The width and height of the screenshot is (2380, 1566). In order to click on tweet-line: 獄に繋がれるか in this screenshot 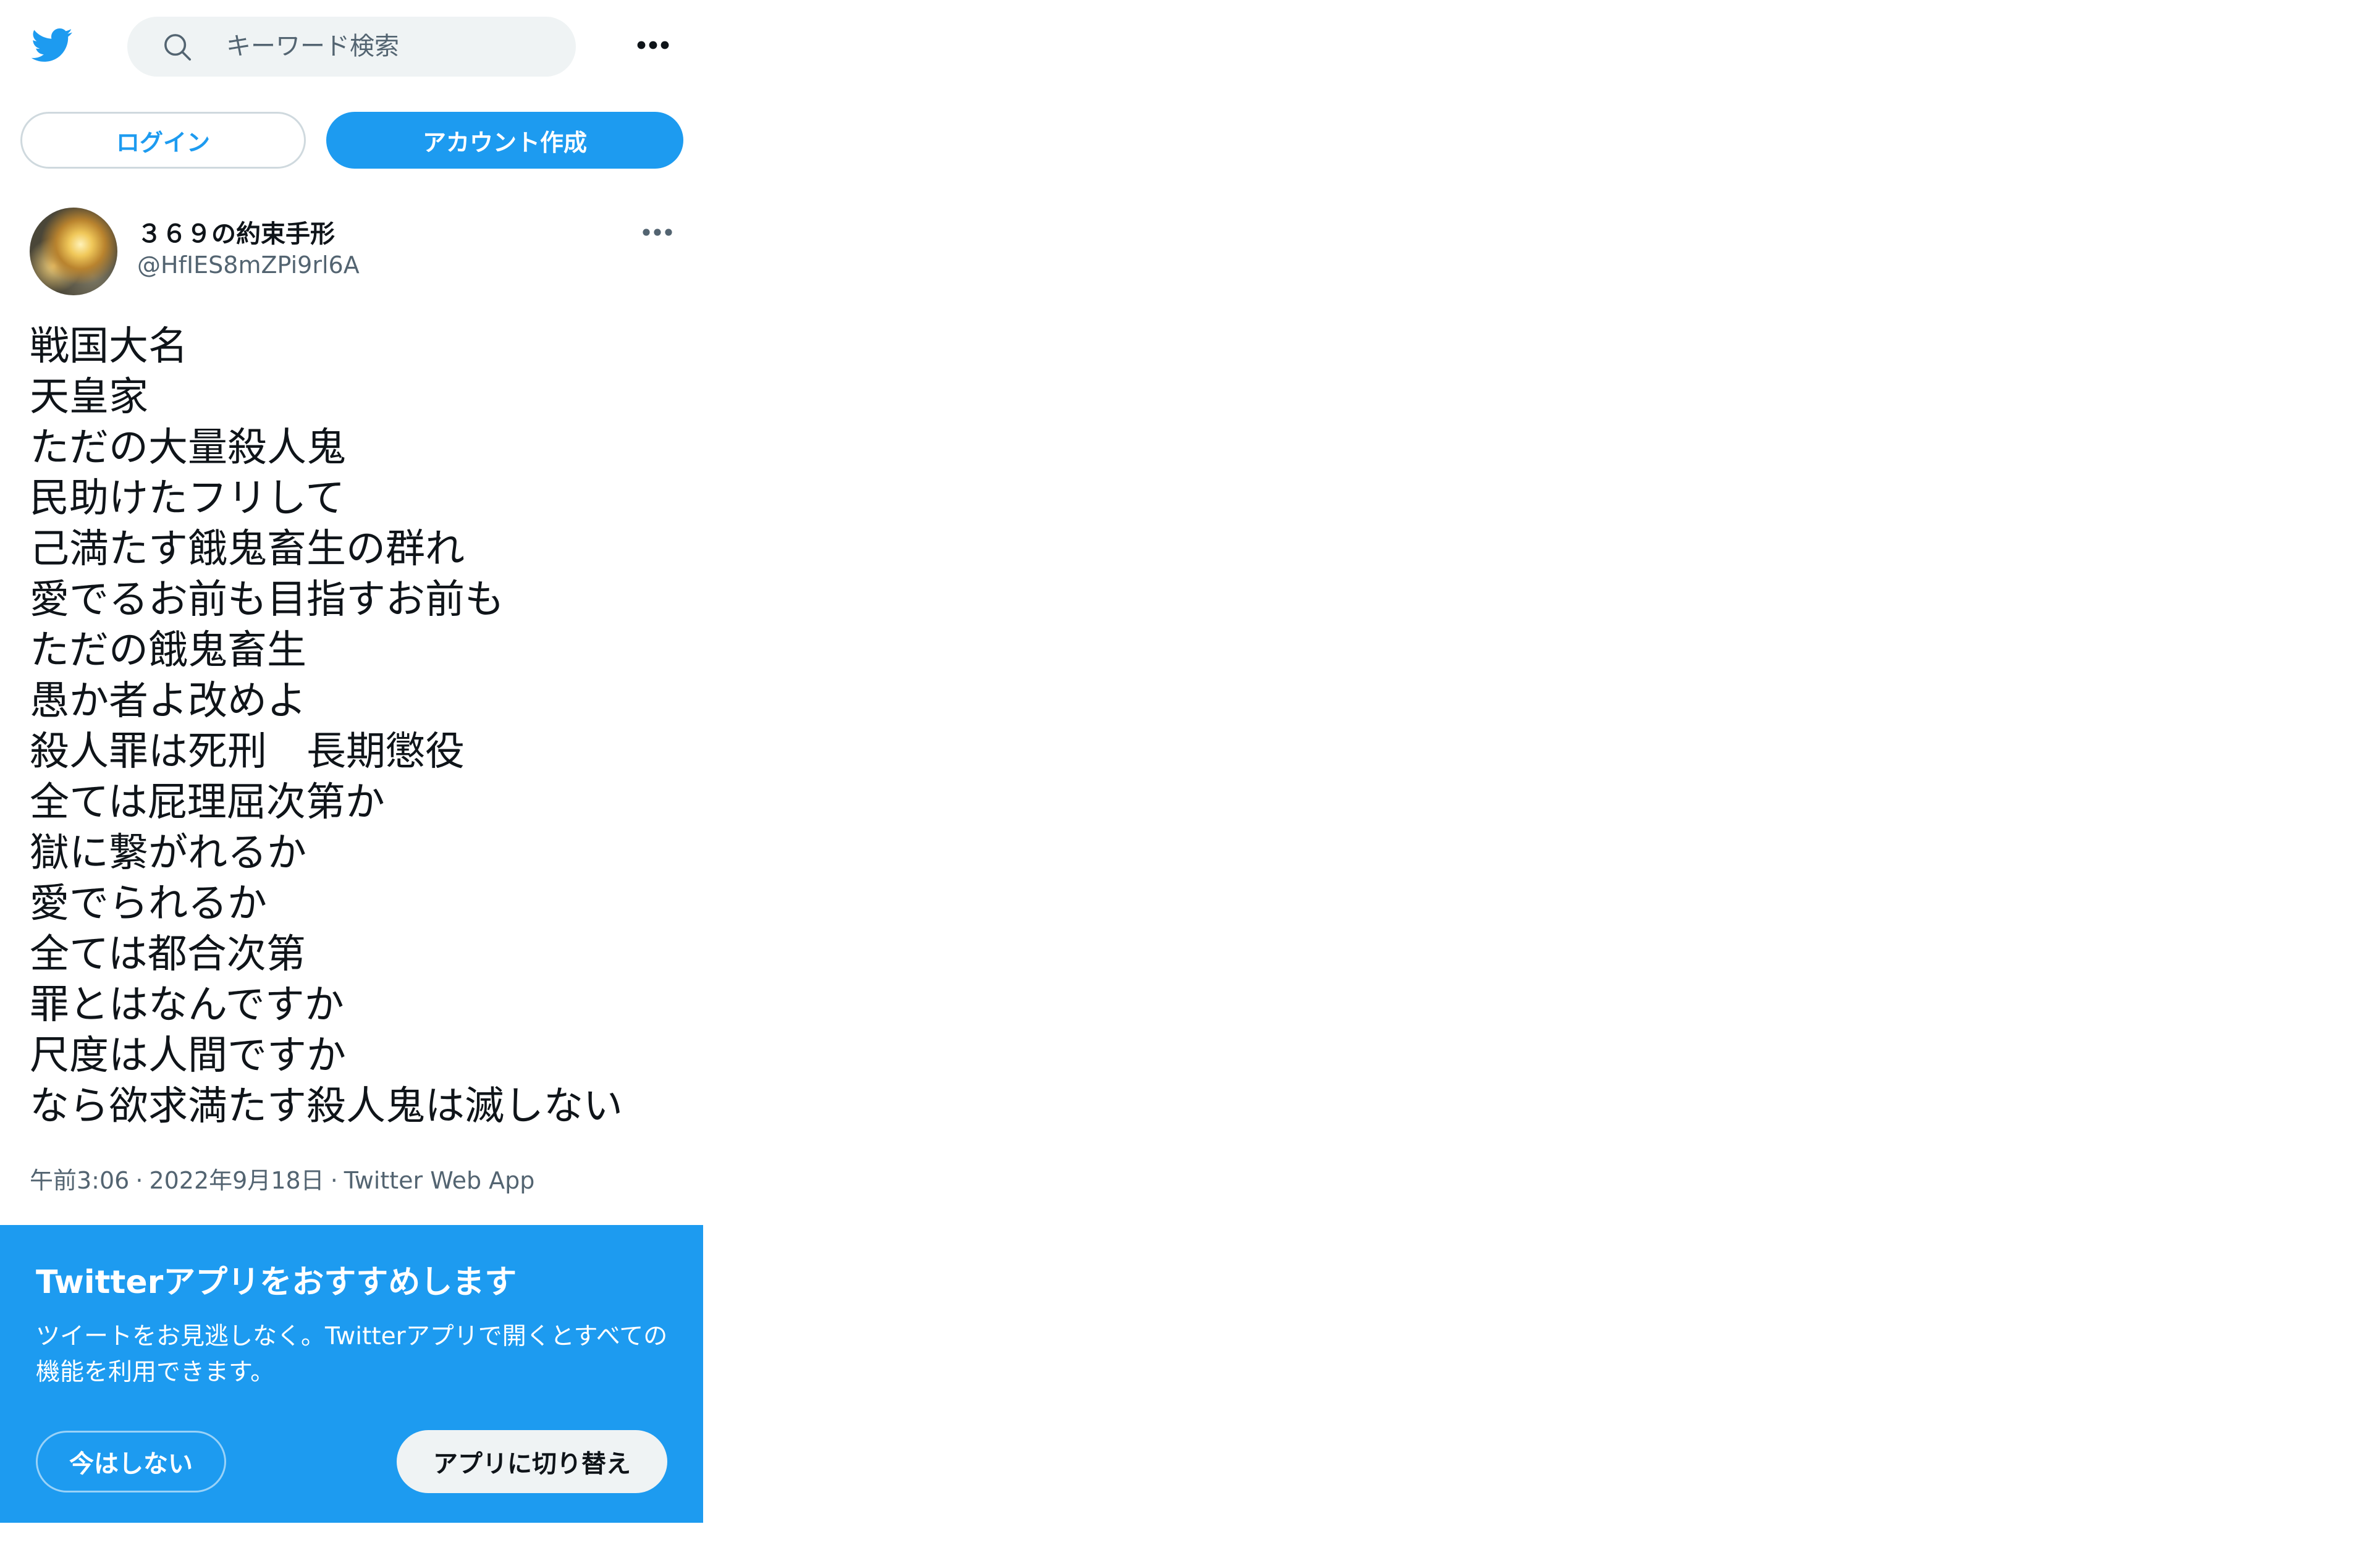, I will do `click(168, 853)`.